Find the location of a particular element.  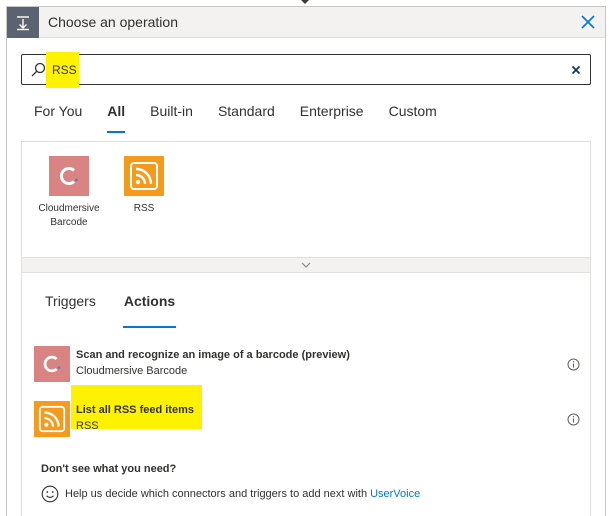

connector-cloudmersive-barcode: Cloudmersive Barcode is located at coordinates (69, 193).